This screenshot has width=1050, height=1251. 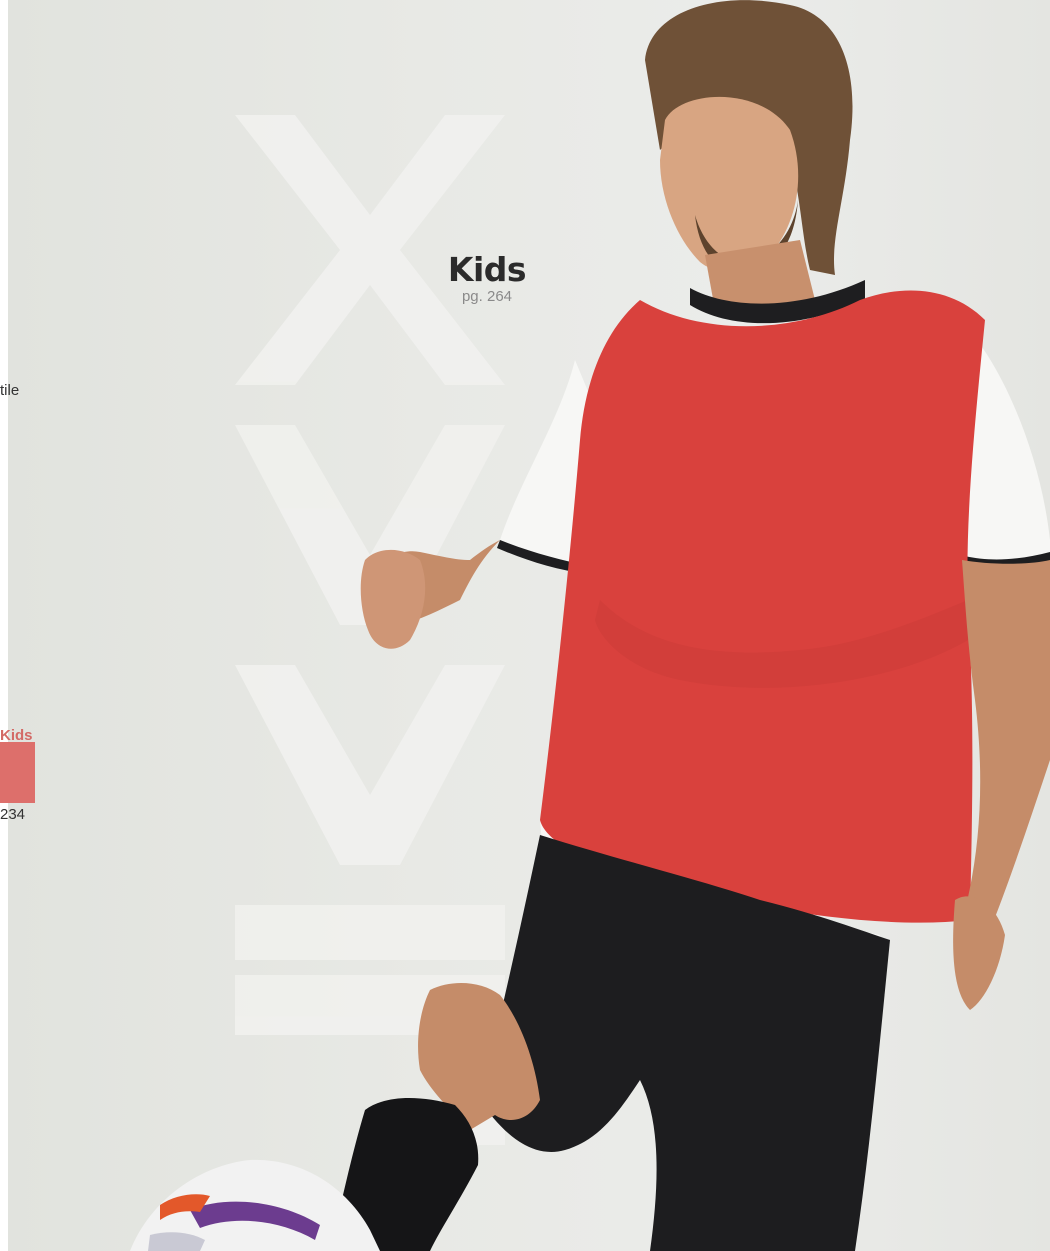 What do you see at coordinates (487, 296) in the screenshot?
I see `page-reference: pg. 264` at bounding box center [487, 296].